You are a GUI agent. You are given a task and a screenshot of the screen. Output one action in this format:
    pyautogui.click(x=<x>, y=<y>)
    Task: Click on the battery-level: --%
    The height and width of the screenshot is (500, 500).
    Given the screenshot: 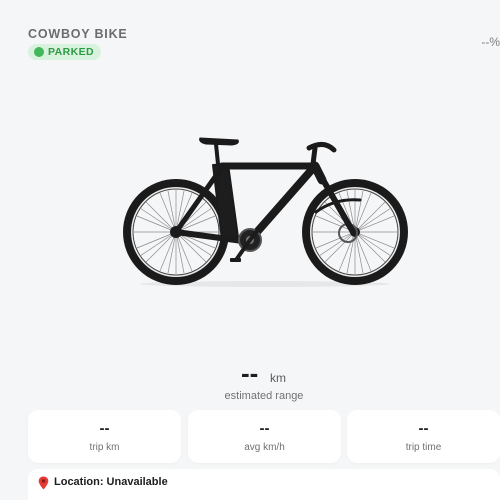 What is the action you would take?
    pyautogui.click(x=490, y=42)
    